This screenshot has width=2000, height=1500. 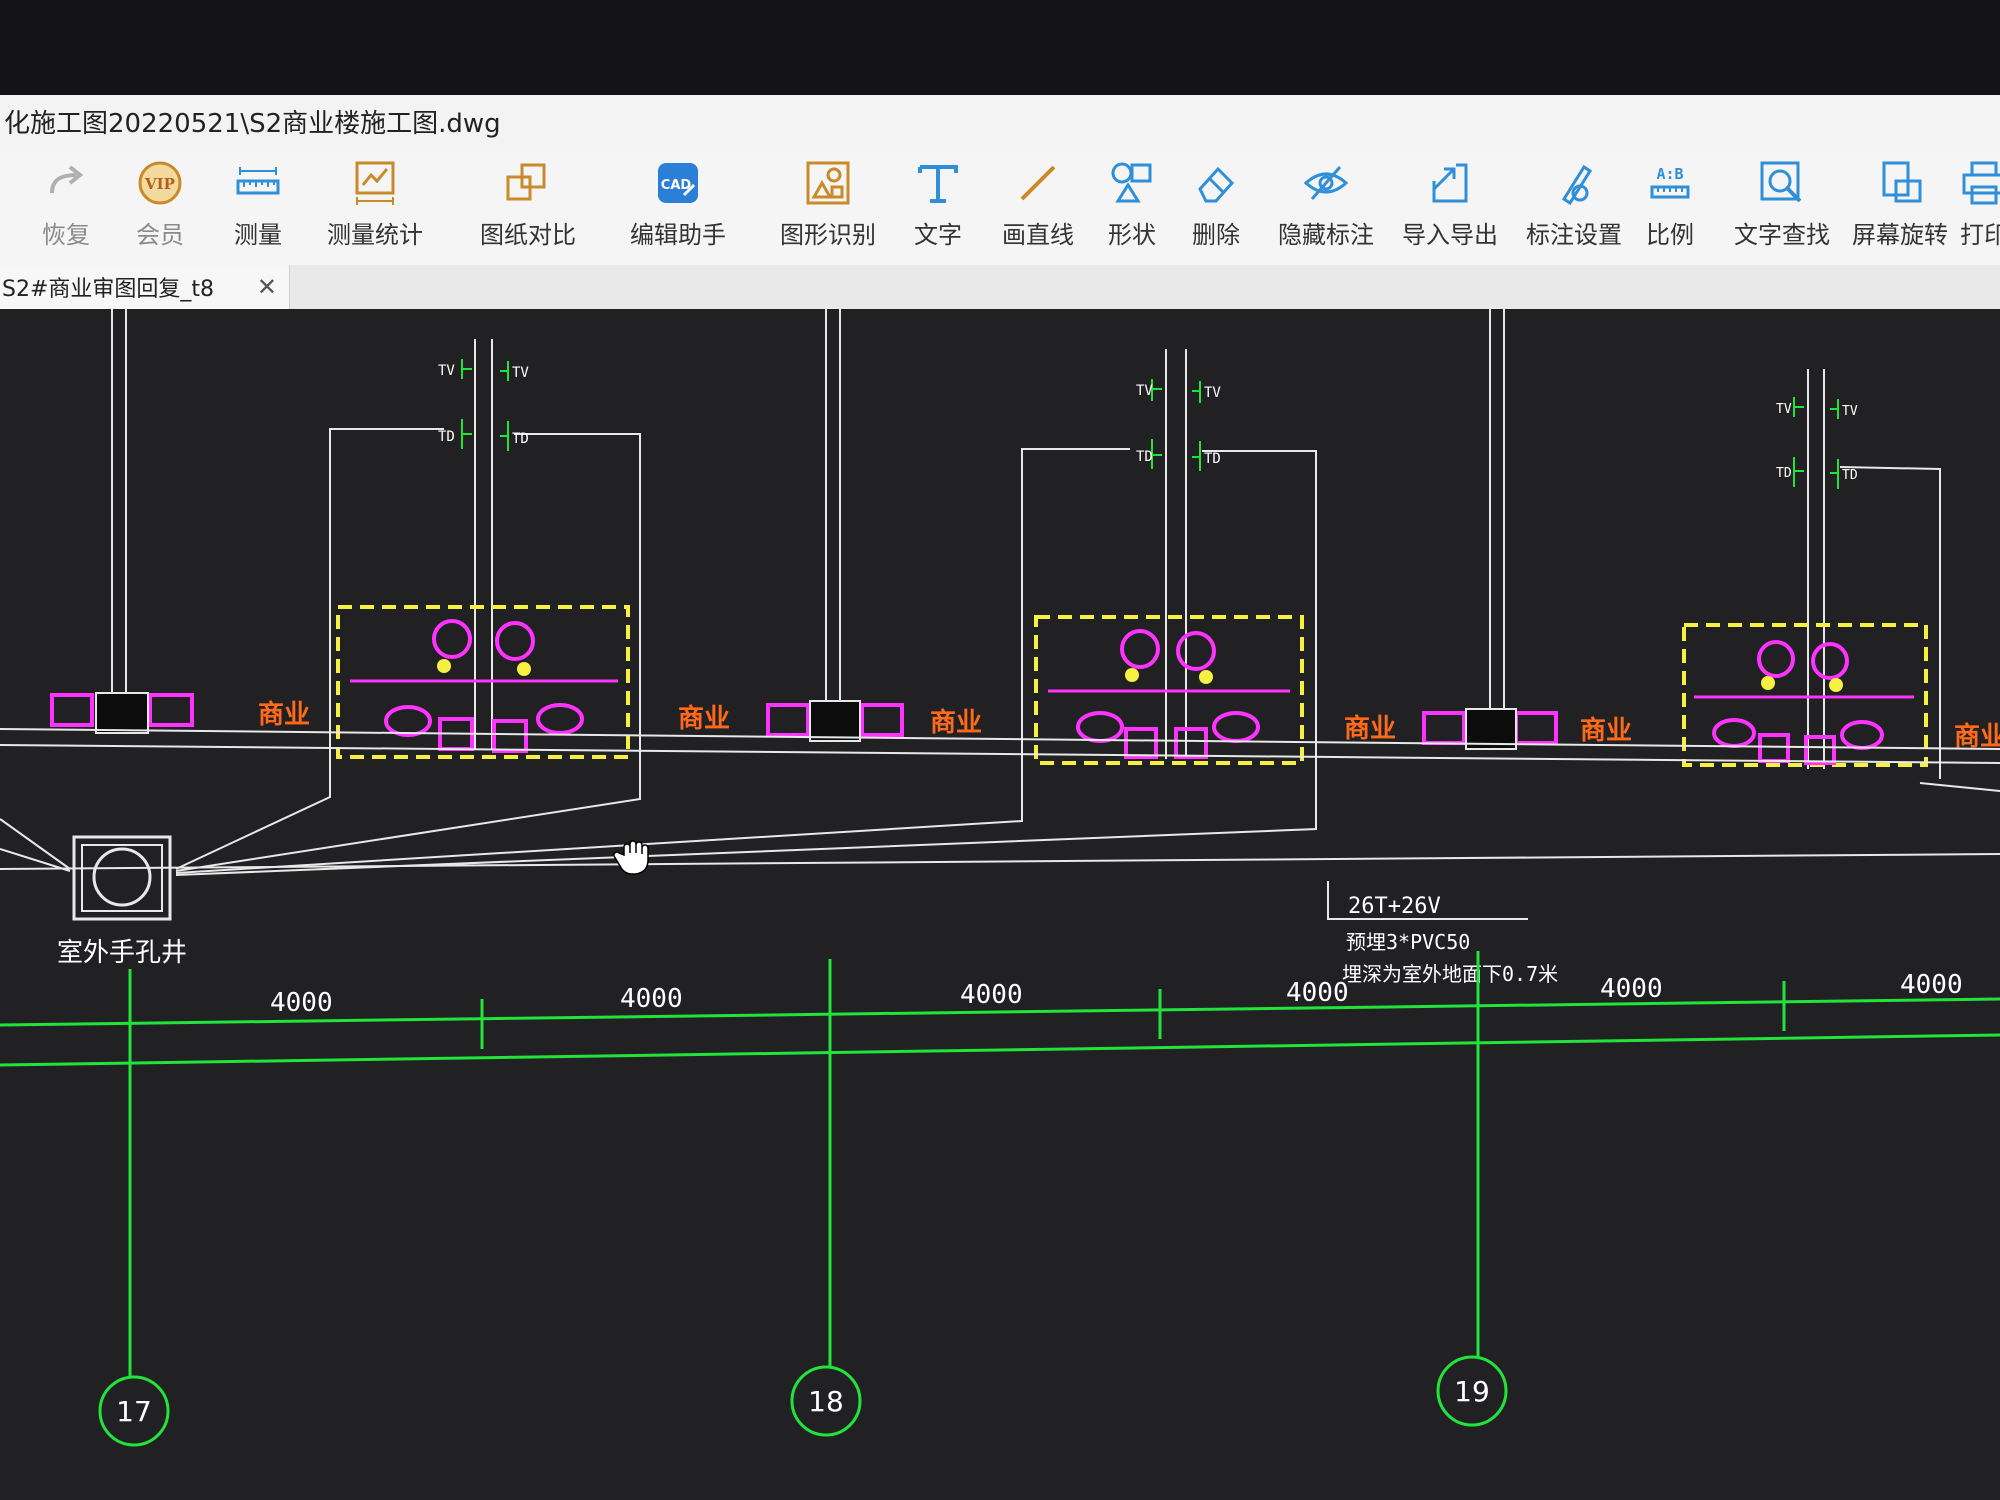 I want to click on svg-text: VIP, so click(x=159, y=184).